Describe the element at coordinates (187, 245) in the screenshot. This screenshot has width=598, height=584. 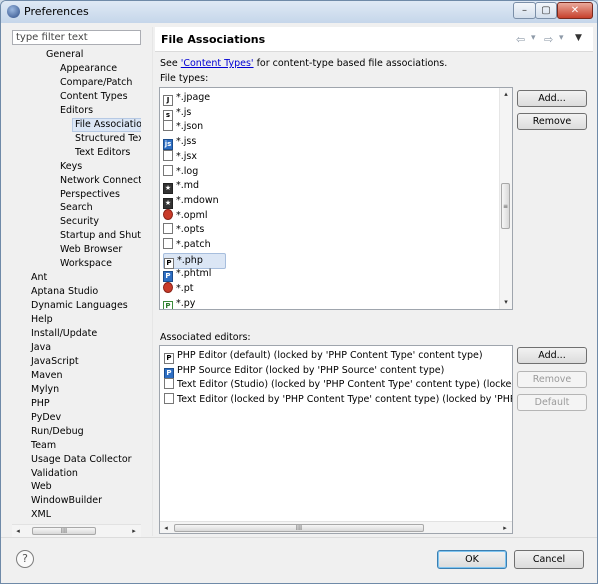
I see `file-type-row: *.patch` at that location.